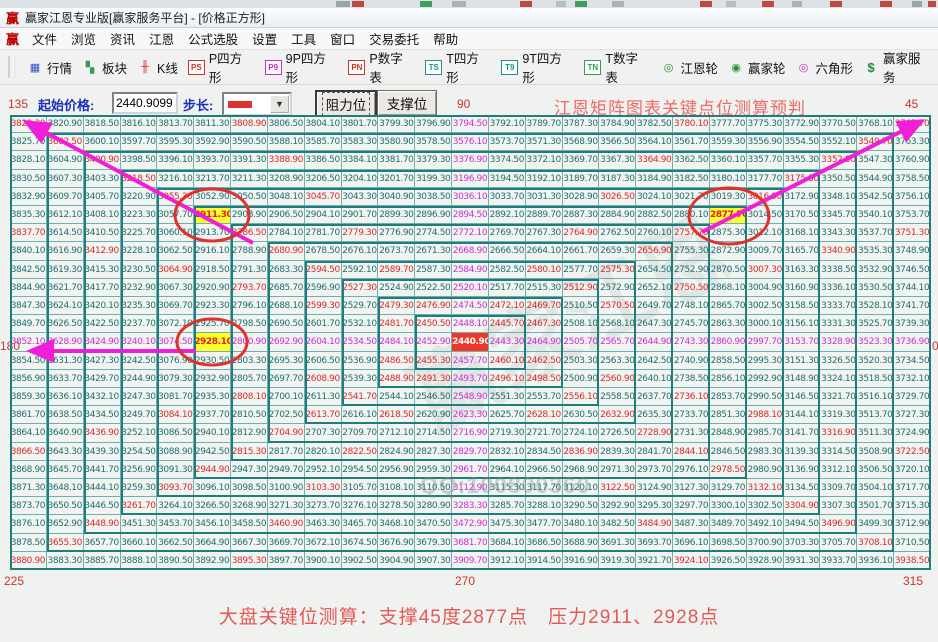 Image resolution: width=938 pixels, height=642 pixels. I want to click on grid-cell: 2661.70, so click(581, 251).